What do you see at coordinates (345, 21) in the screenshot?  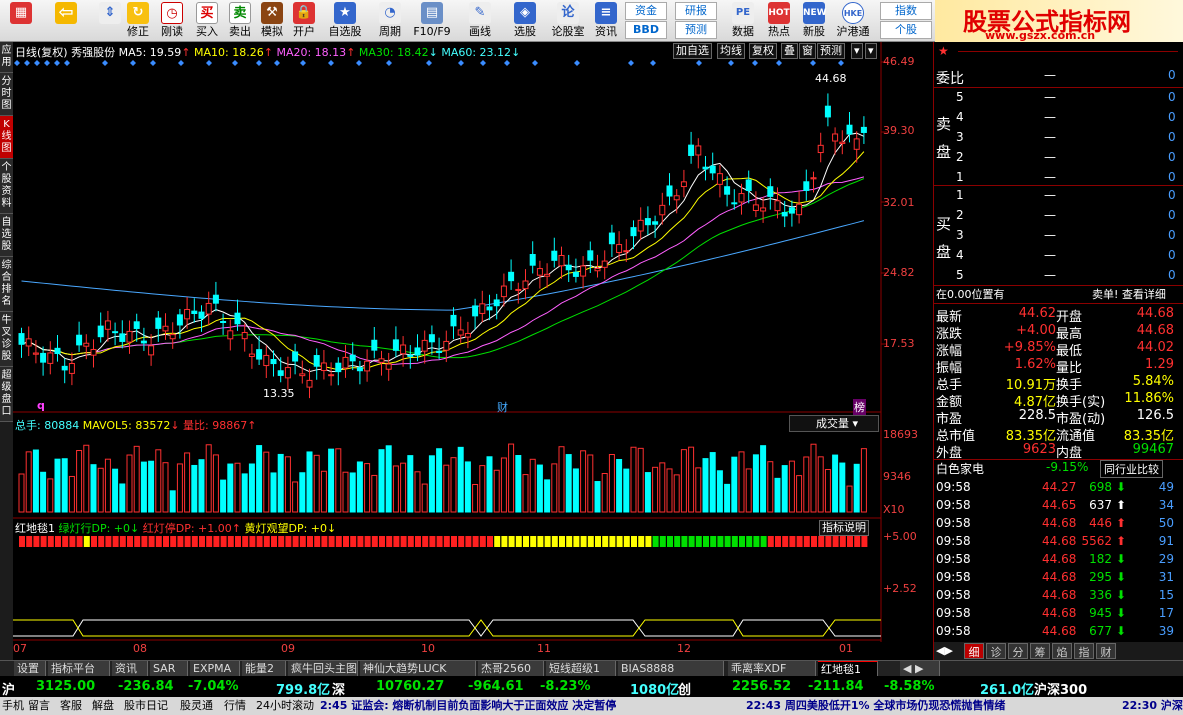 I see `toolbar-watchlist: ★ 自选股` at bounding box center [345, 21].